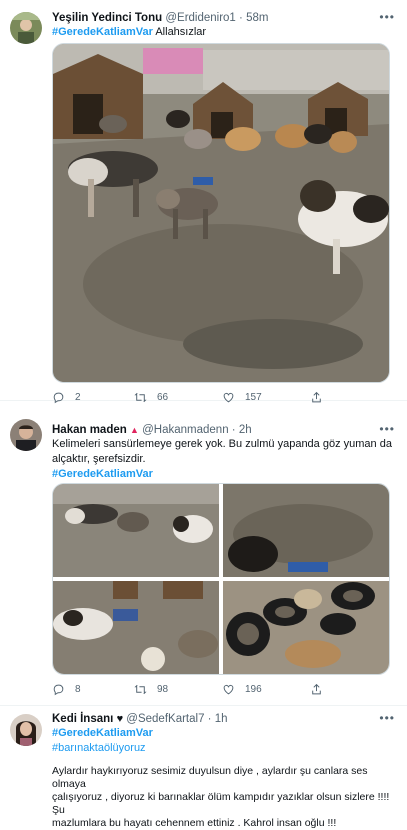 The height and width of the screenshot is (830, 407). Describe the element at coordinates (181, 32) in the screenshot. I see `tweet-body: Allahsızlar` at that location.